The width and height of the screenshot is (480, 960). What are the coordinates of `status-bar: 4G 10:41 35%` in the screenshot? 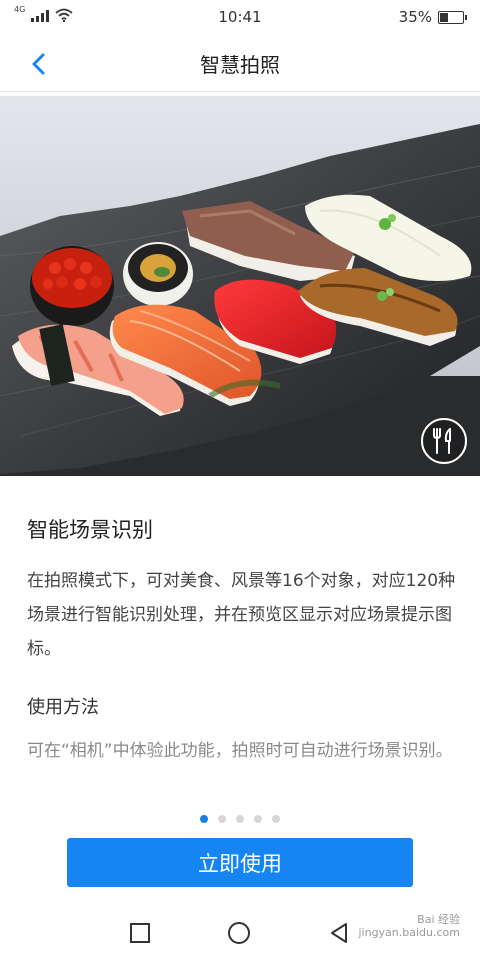 It's located at (240, 17).